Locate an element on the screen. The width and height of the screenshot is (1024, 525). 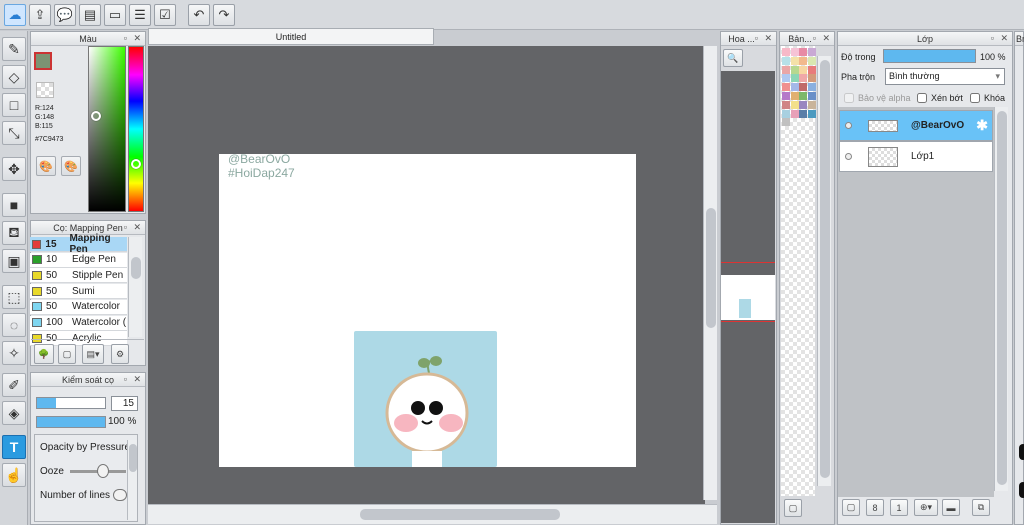
brush-item: 15 Mapping Pen is located at coordinates (78, 244).